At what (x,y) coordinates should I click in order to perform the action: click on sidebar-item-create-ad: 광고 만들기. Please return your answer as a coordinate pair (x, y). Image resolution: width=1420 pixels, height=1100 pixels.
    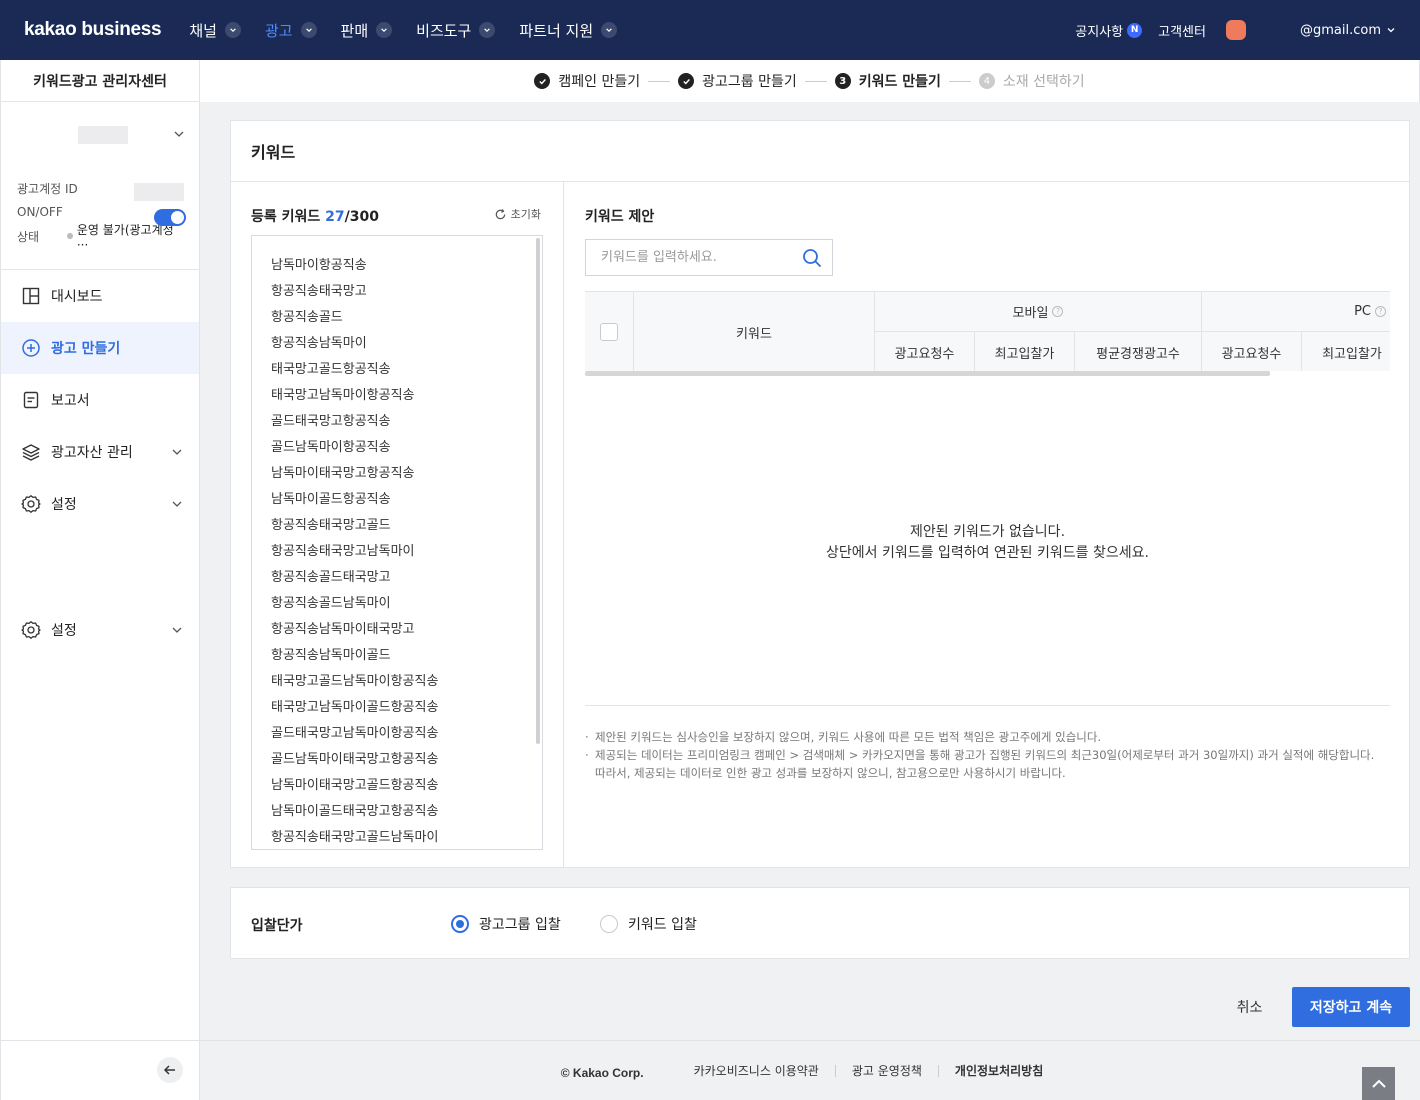
    Looking at the image, I should click on (100, 348).